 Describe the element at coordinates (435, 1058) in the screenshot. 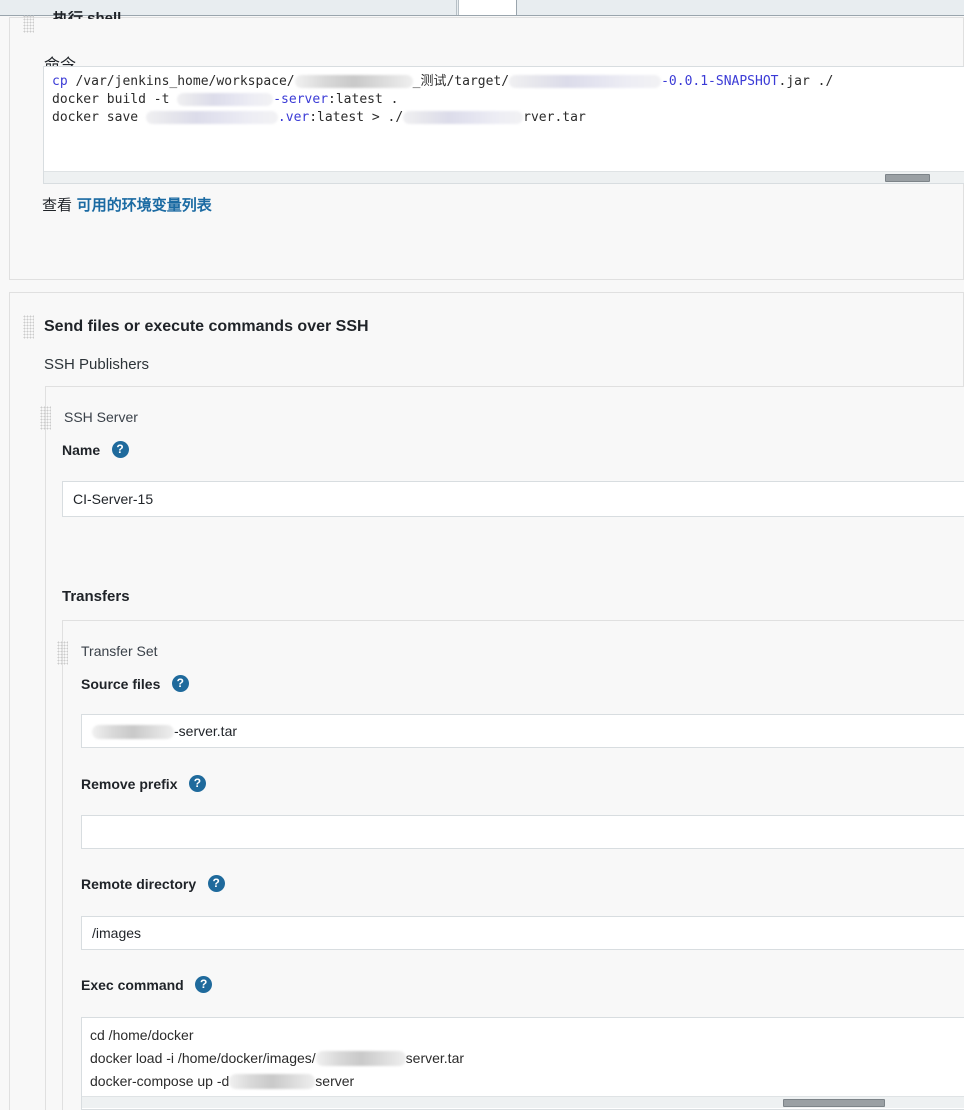

I see `code-token: server.tar` at that location.